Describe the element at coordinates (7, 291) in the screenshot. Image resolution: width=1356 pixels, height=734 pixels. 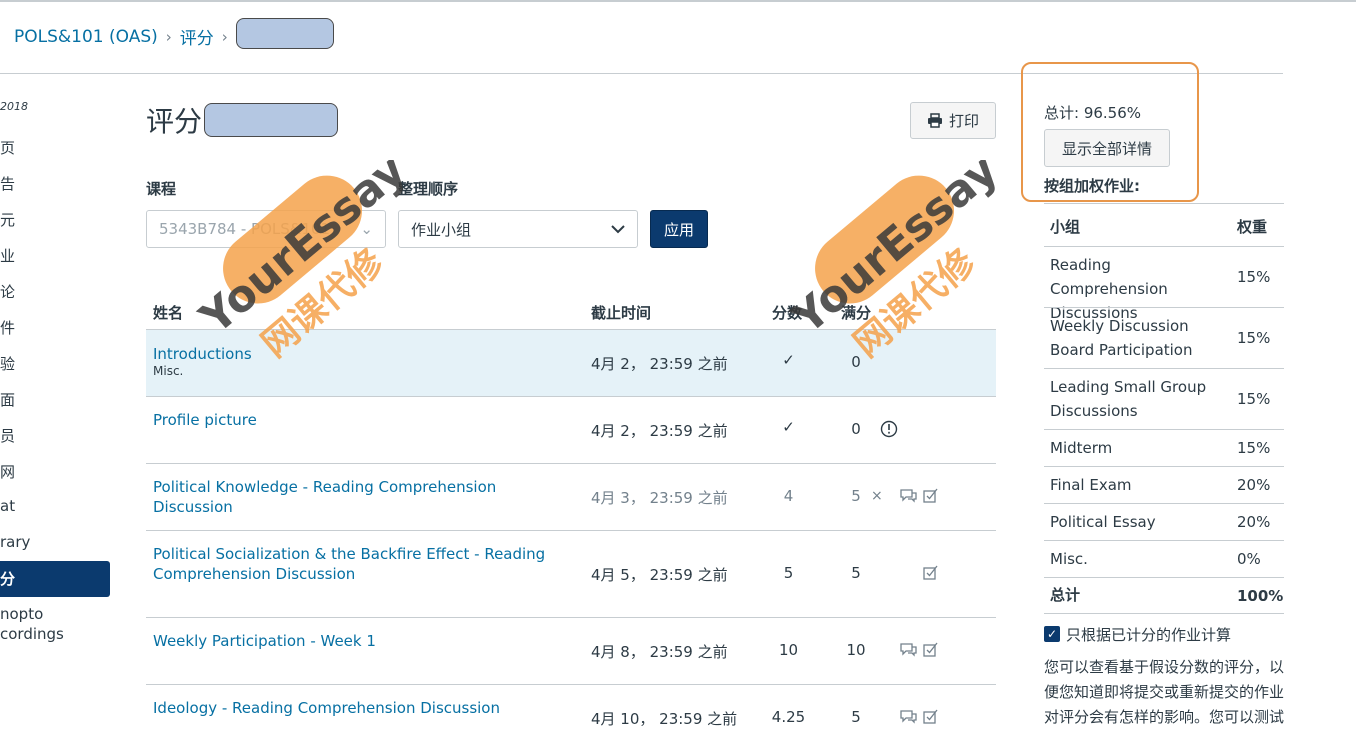
I see `nav-item-discussions: 论` at that location.